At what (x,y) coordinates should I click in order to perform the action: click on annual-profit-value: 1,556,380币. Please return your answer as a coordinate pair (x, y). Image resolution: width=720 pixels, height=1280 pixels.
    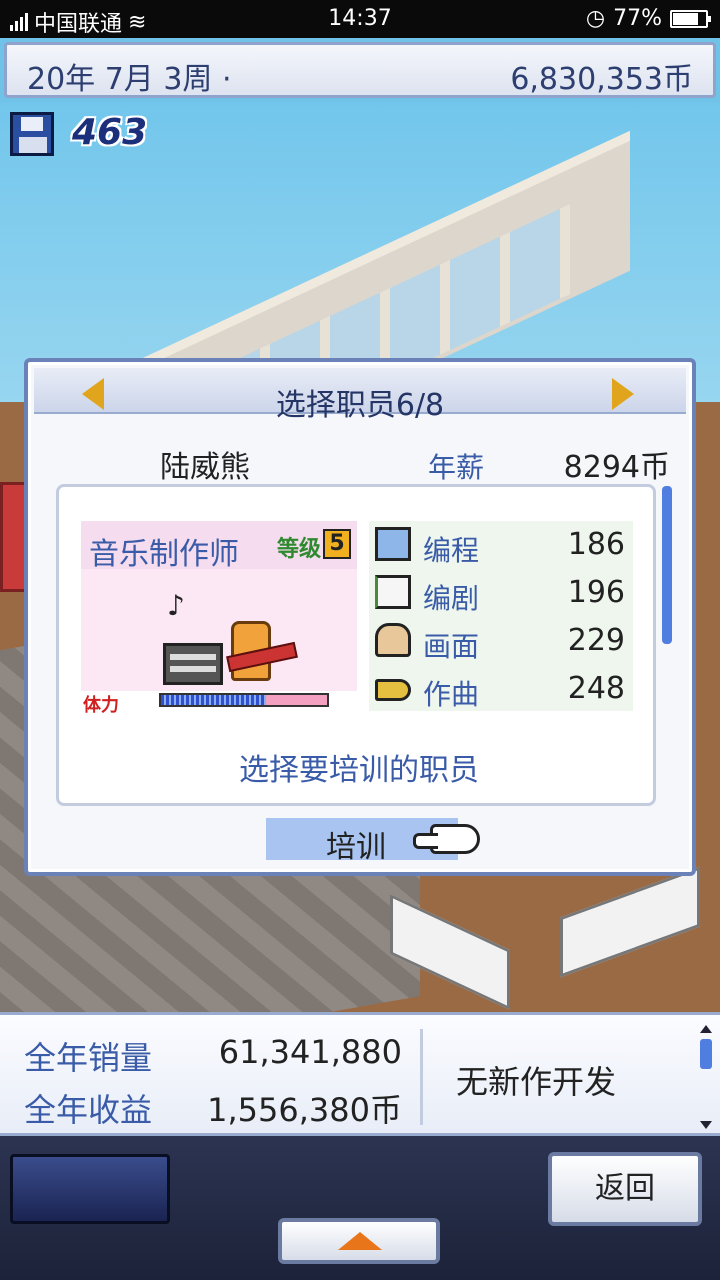
    Looking at the image, I should click on (304, 1110).